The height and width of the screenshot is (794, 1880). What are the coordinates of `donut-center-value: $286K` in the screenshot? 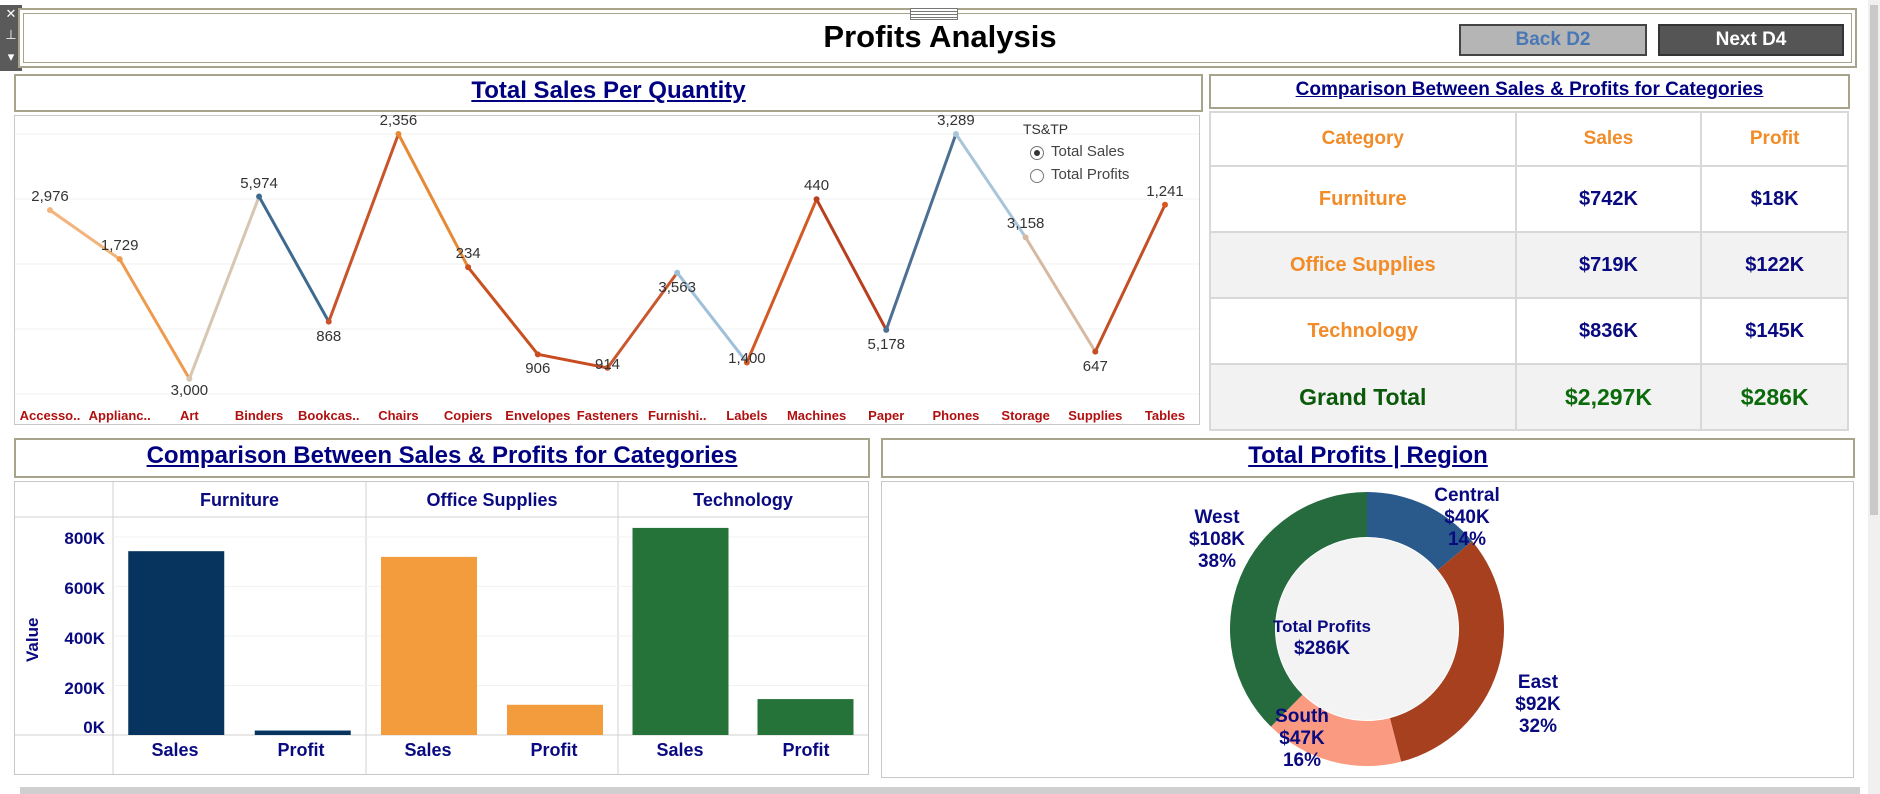 It's located at (1322, 648).